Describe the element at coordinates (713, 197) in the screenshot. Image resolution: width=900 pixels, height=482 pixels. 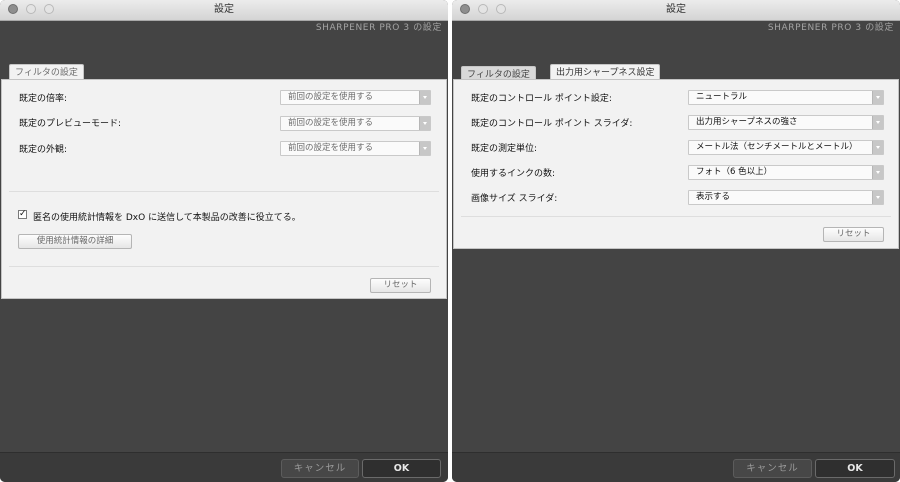
I see `image-size-slider-value: 表示する` at that location.